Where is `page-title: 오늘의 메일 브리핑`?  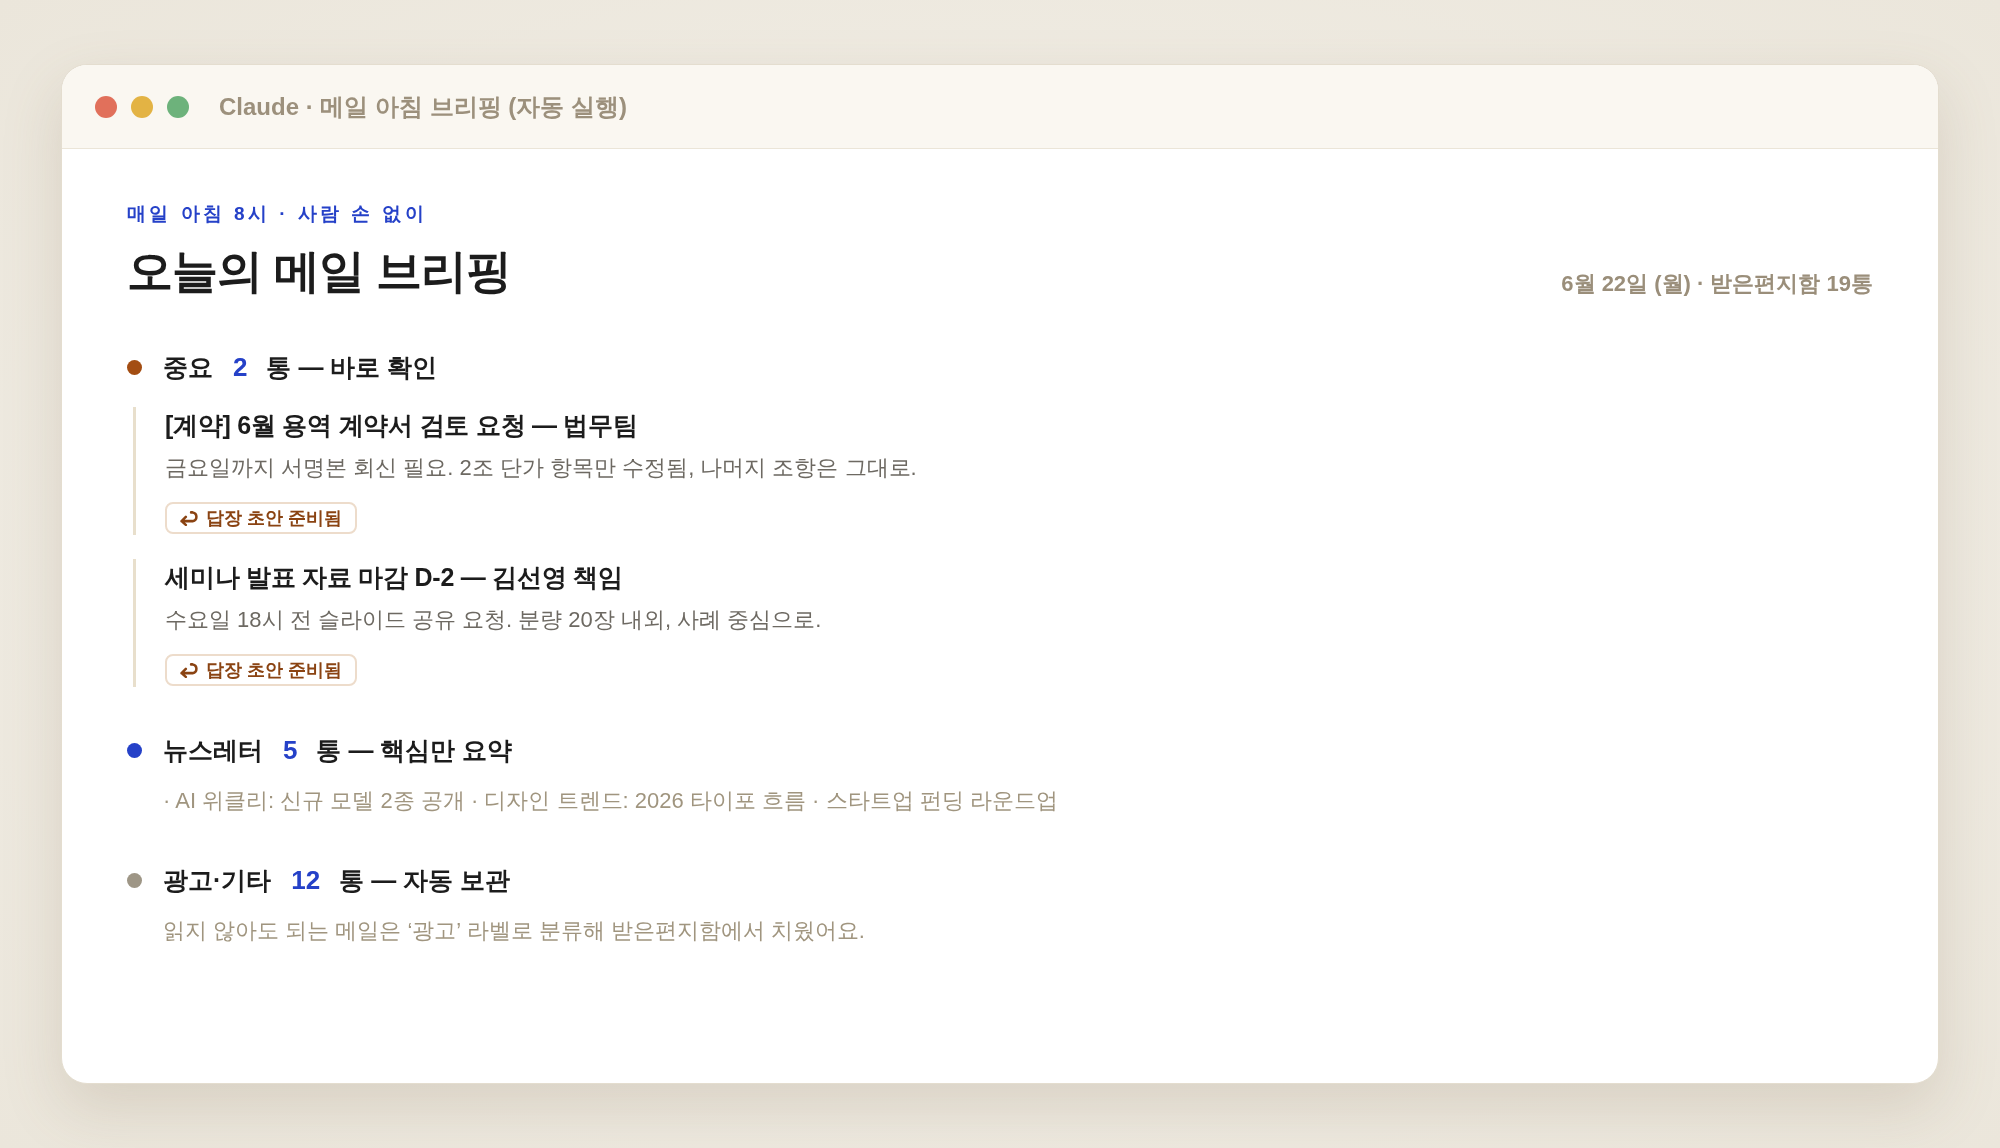
page-title: 오늘의 메일 브리핑 is located at coordinates (319, 271).